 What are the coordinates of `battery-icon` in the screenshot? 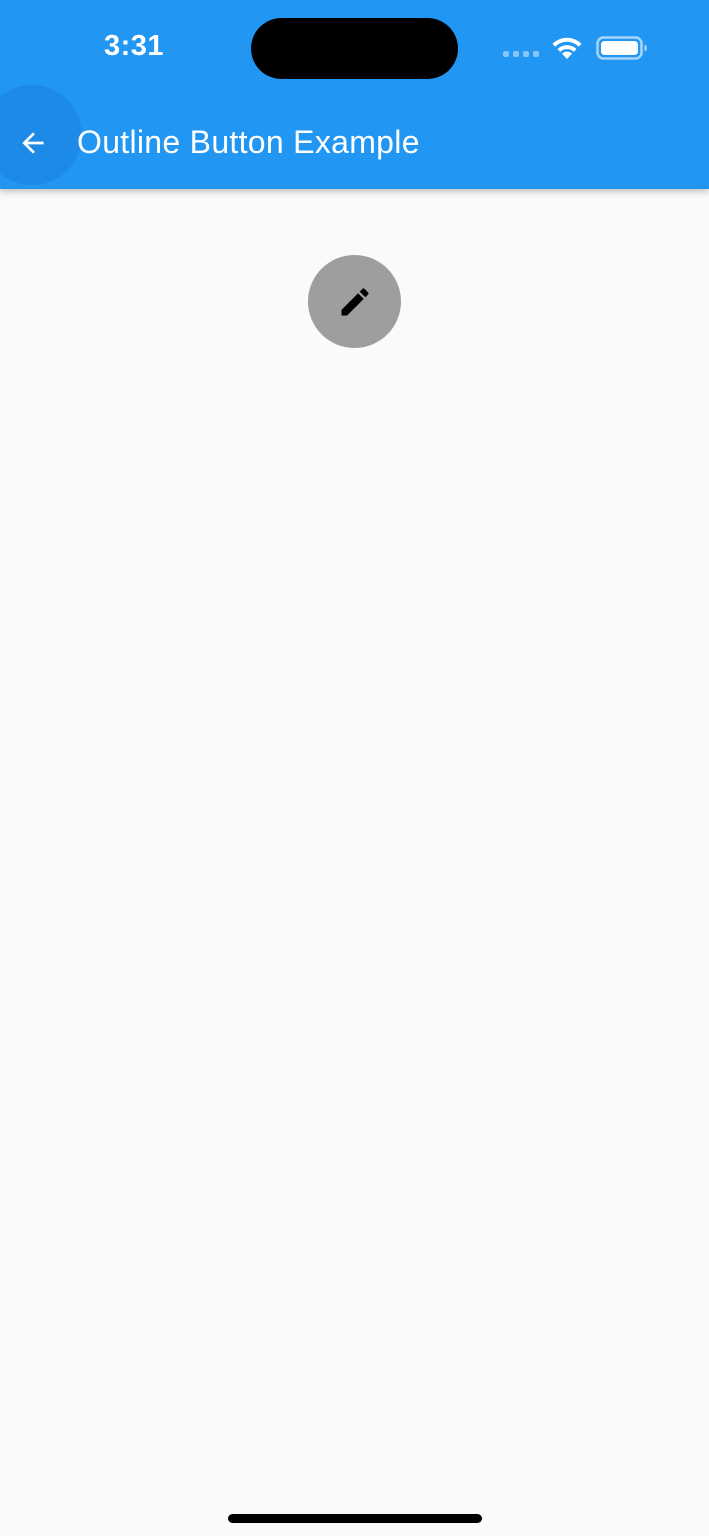 It's located at (621, 48).